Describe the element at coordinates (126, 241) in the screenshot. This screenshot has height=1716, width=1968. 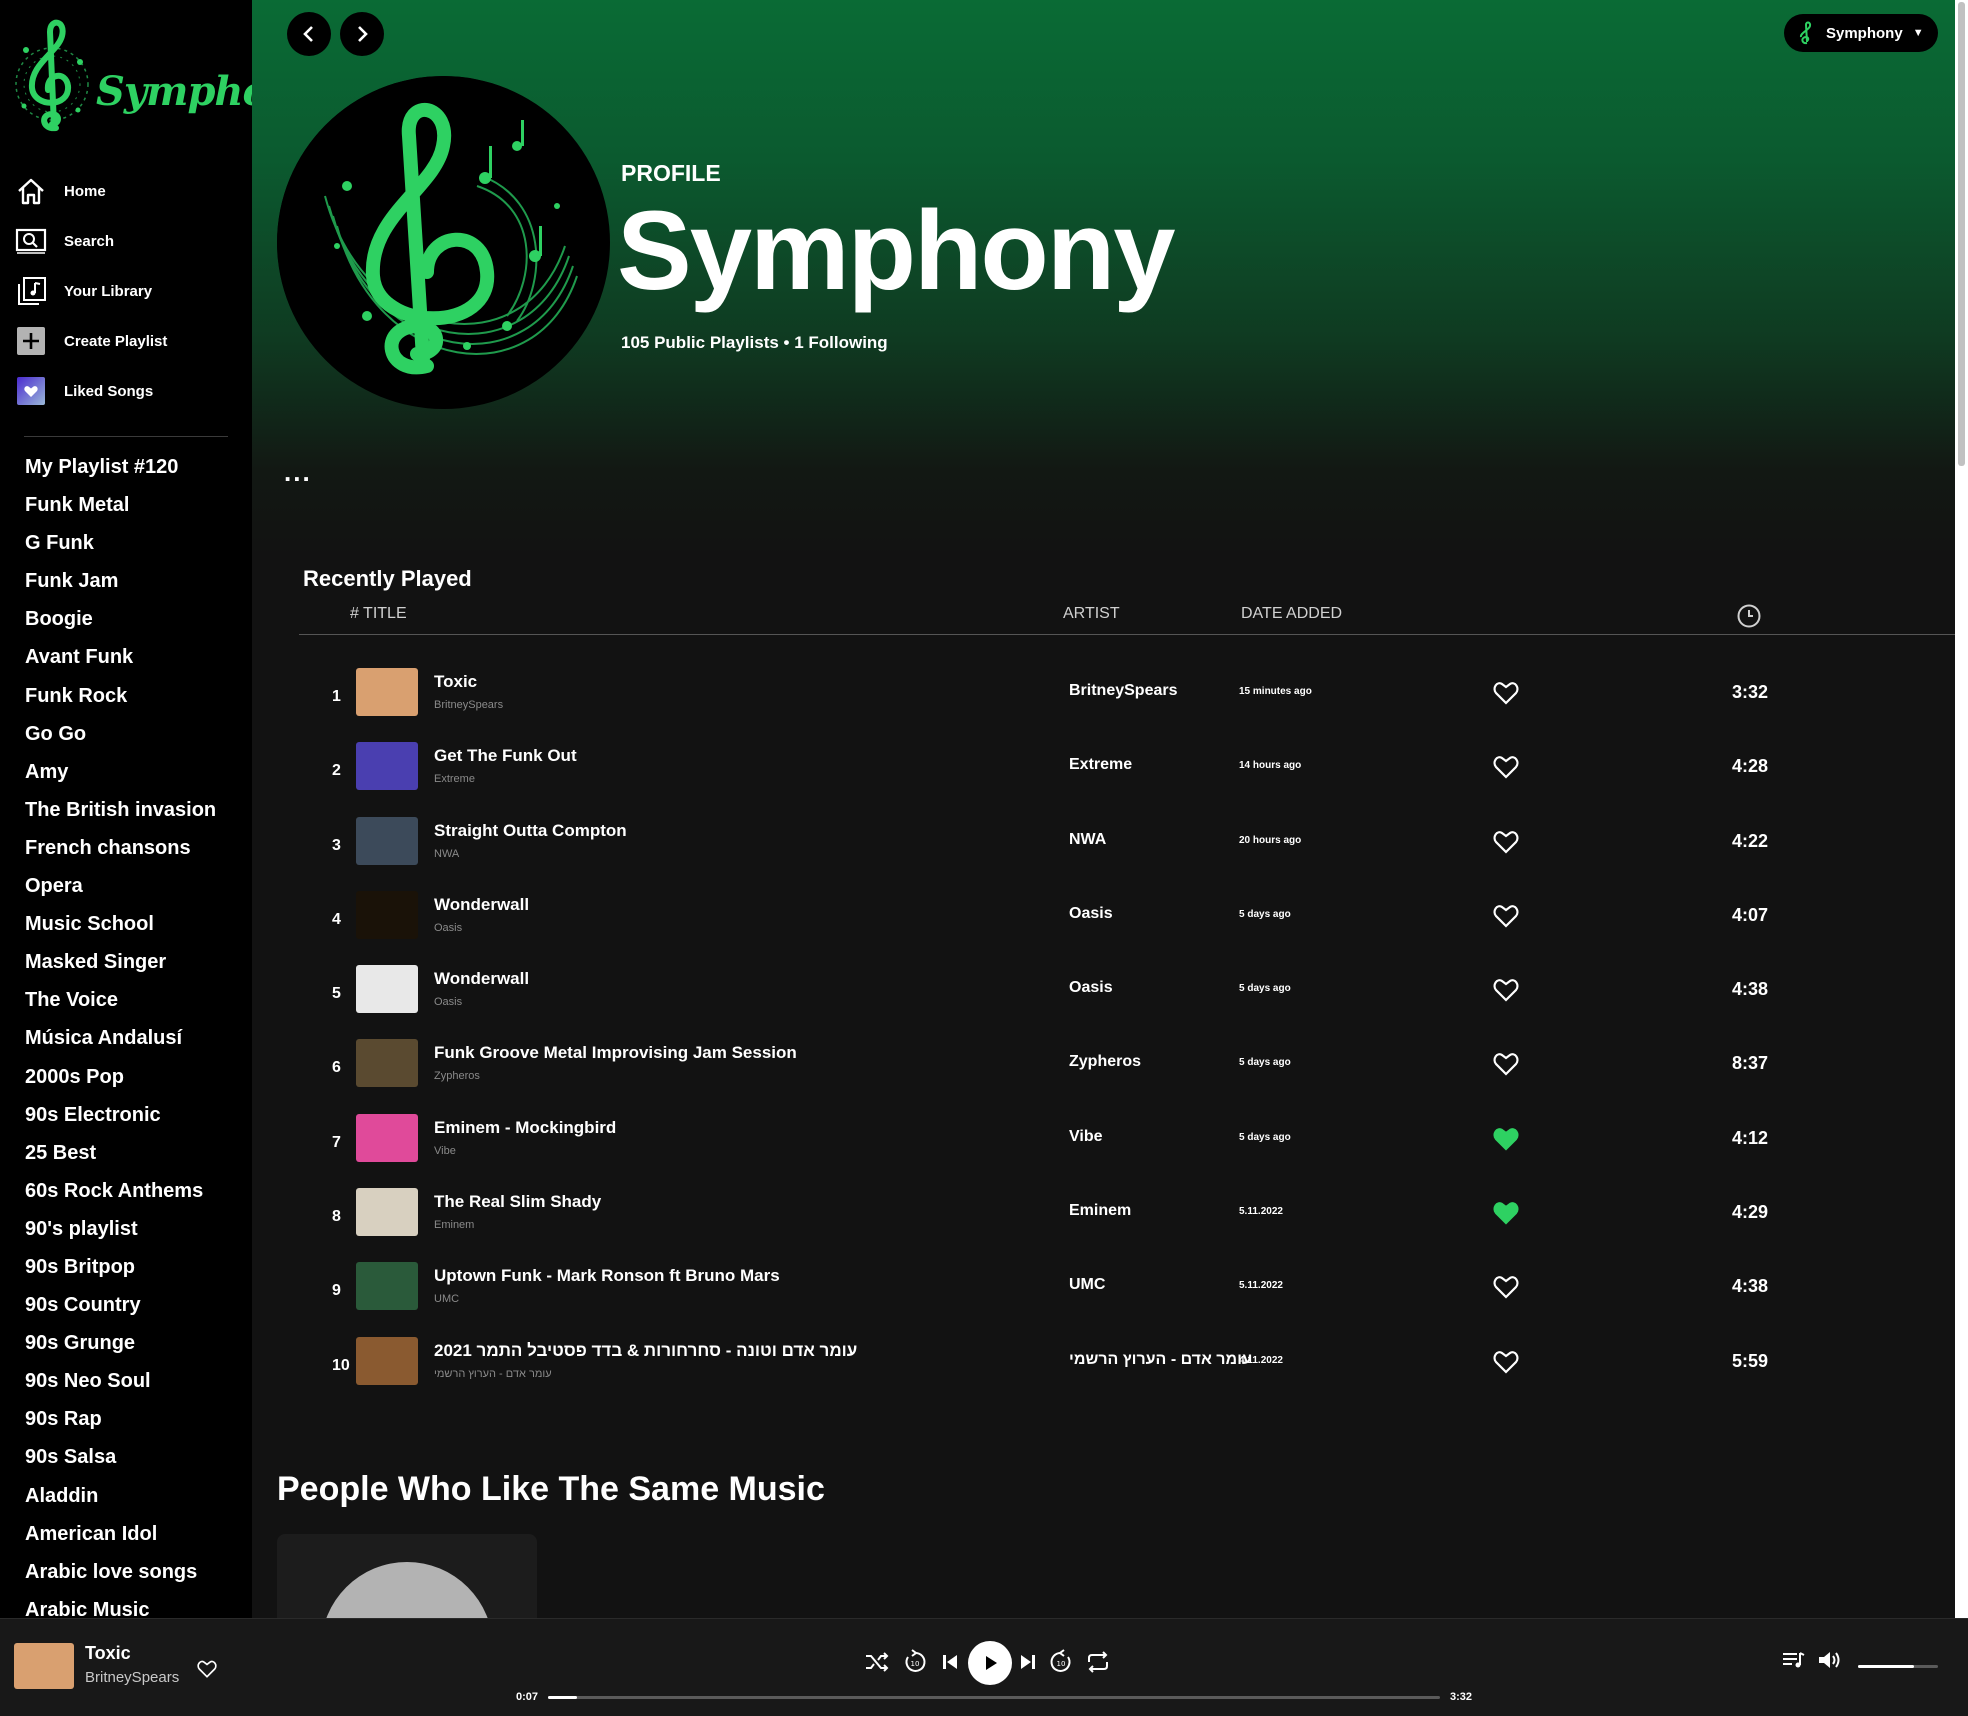
I see `nav-search: Search` at that location.